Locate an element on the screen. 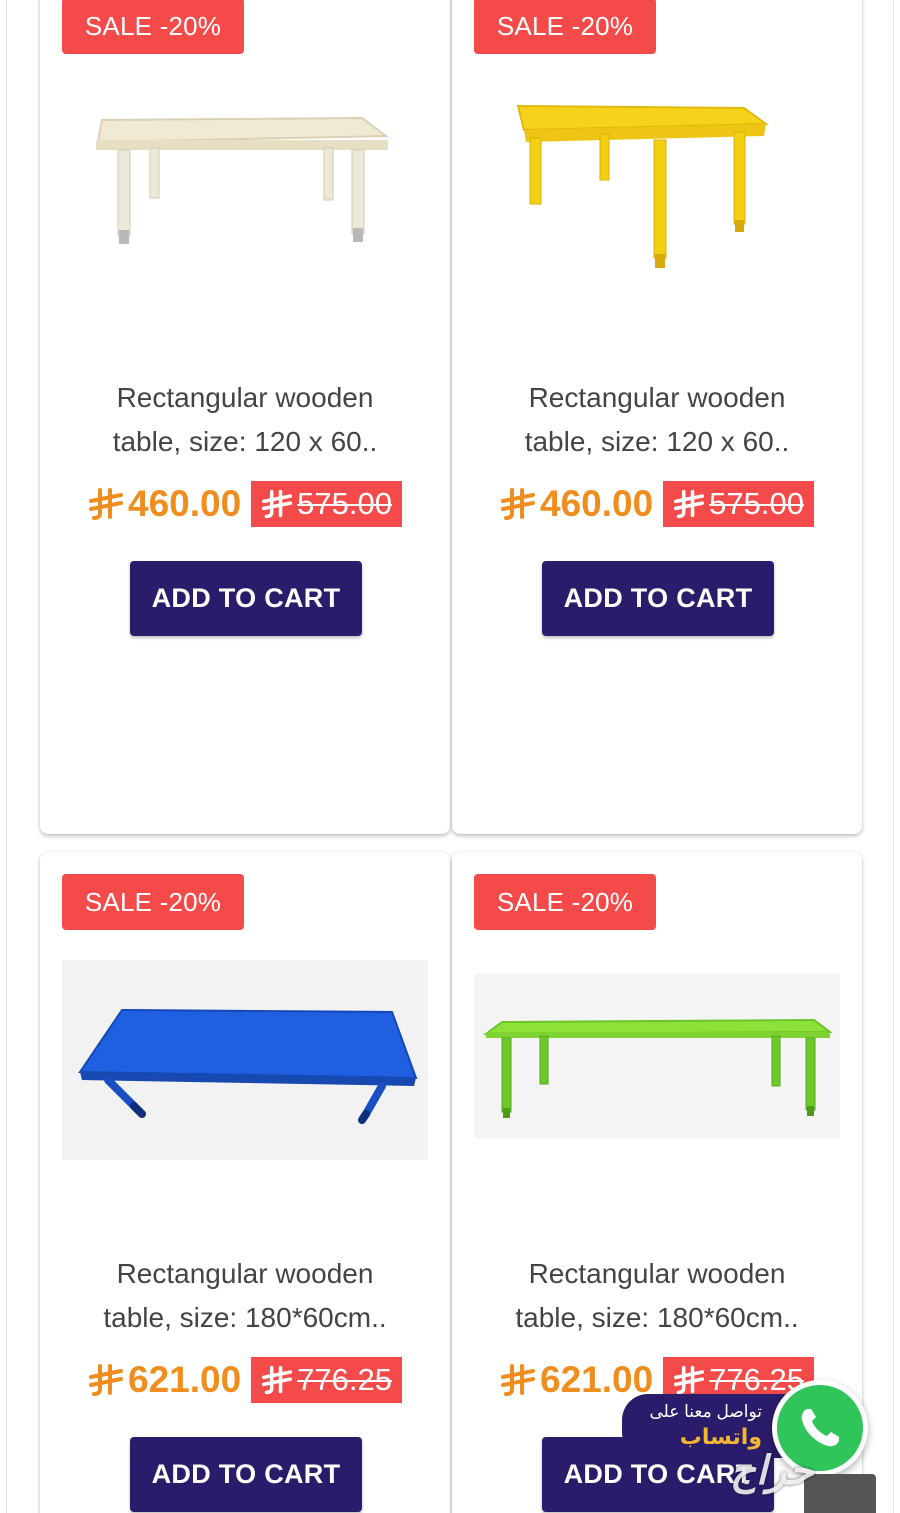 Image resolution: width=900 pixels, height=1513 pixels. price-row: 621.00 776.25 is located at coordinates (245, 1380).